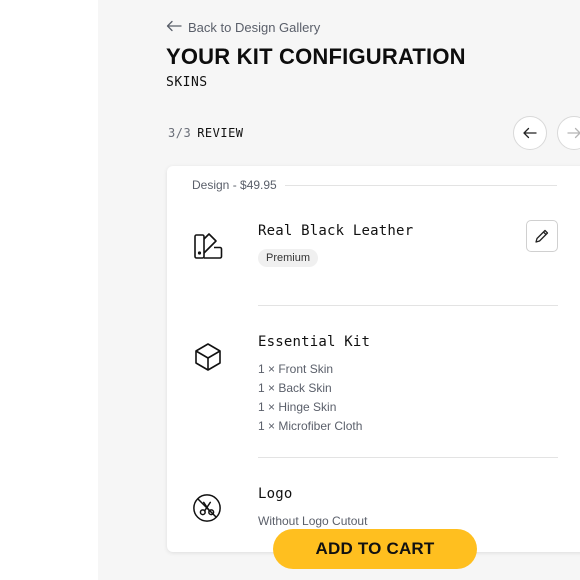  I want to click on no-cut-icon, so click(207, 508).